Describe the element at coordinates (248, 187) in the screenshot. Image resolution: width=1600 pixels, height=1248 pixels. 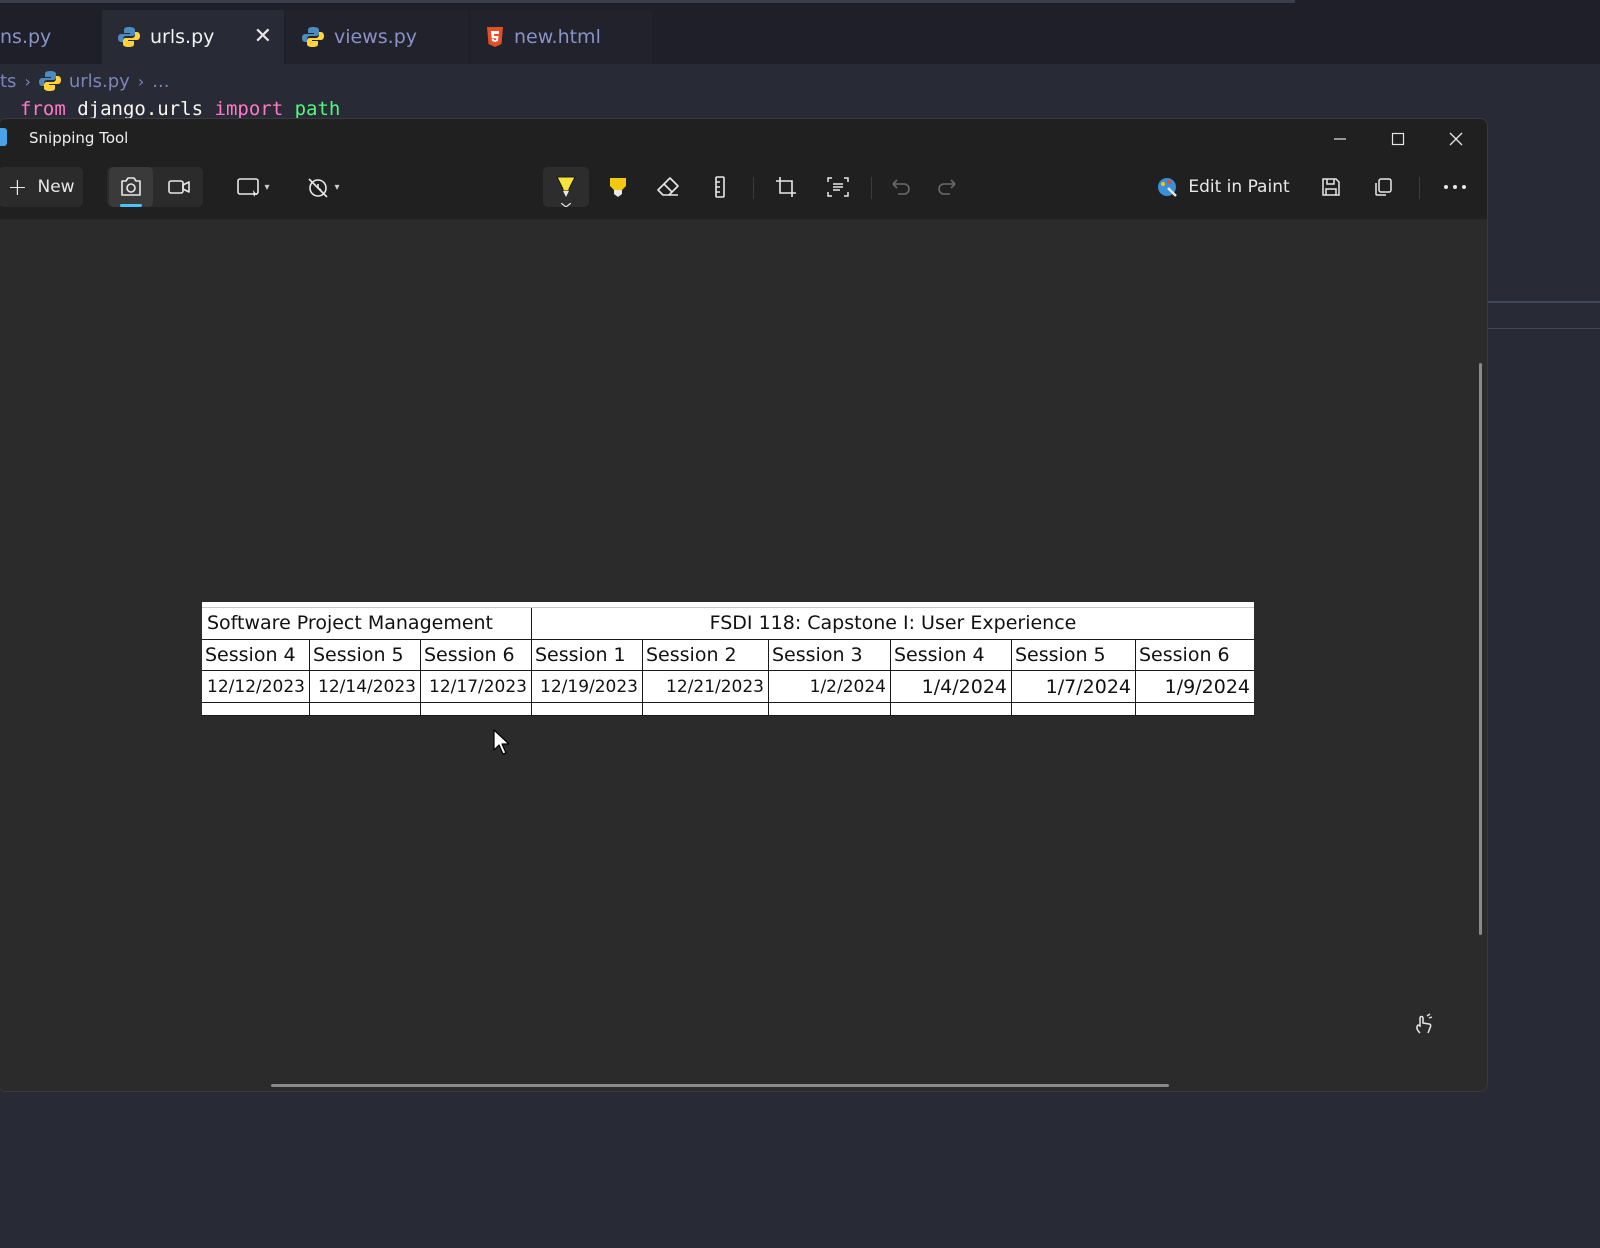
I see `rectangle-snip-icon` at that location.